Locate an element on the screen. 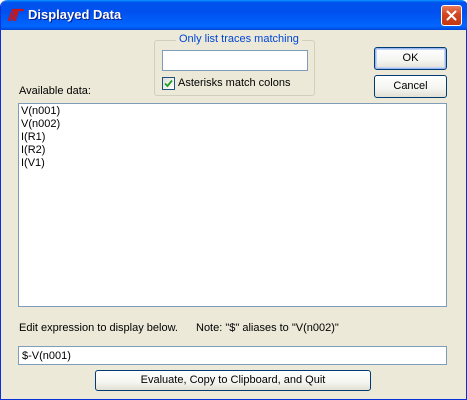 This screenshot has height=400, width=467. list-item: I(V1) is located at coordinates (33, 163).